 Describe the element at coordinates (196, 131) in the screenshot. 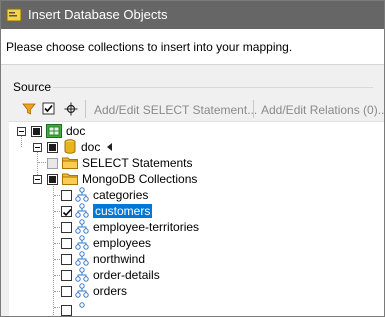

I see `tree-node-root: doc` at that location.